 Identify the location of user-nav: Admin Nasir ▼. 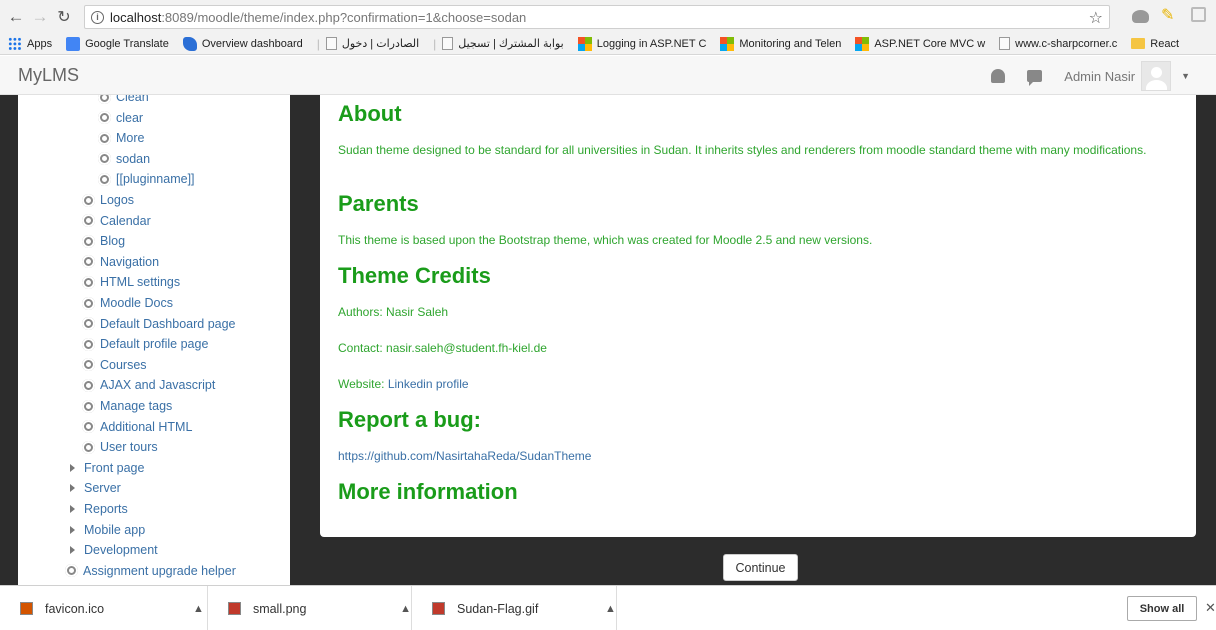
(1090, 76).